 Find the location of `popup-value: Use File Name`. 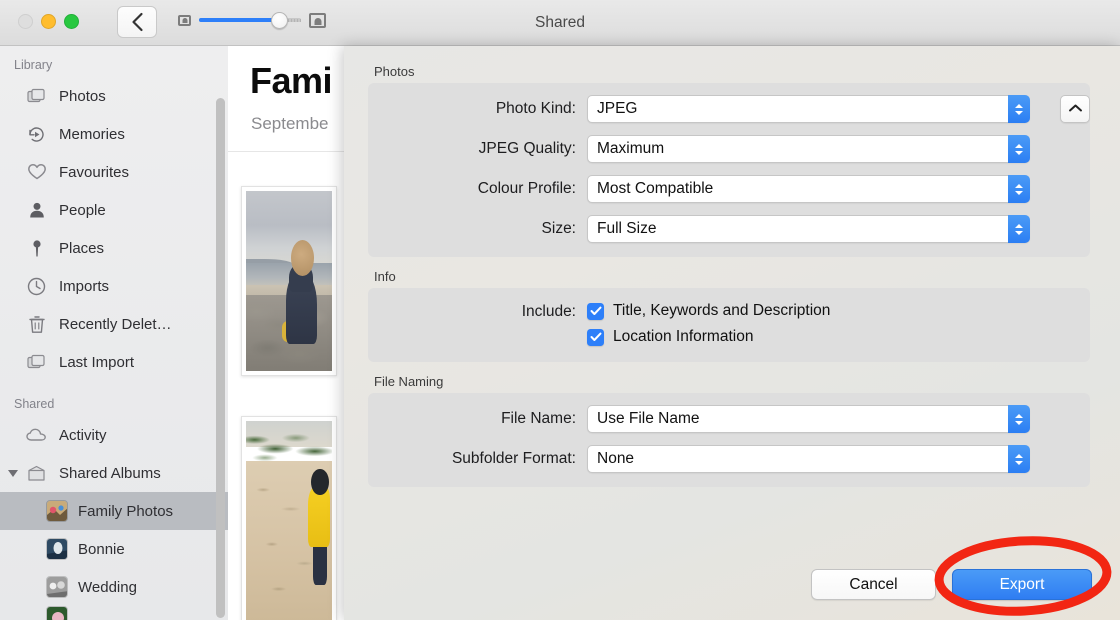

popup-value: Use File Name is located at coordinates (648, 418).